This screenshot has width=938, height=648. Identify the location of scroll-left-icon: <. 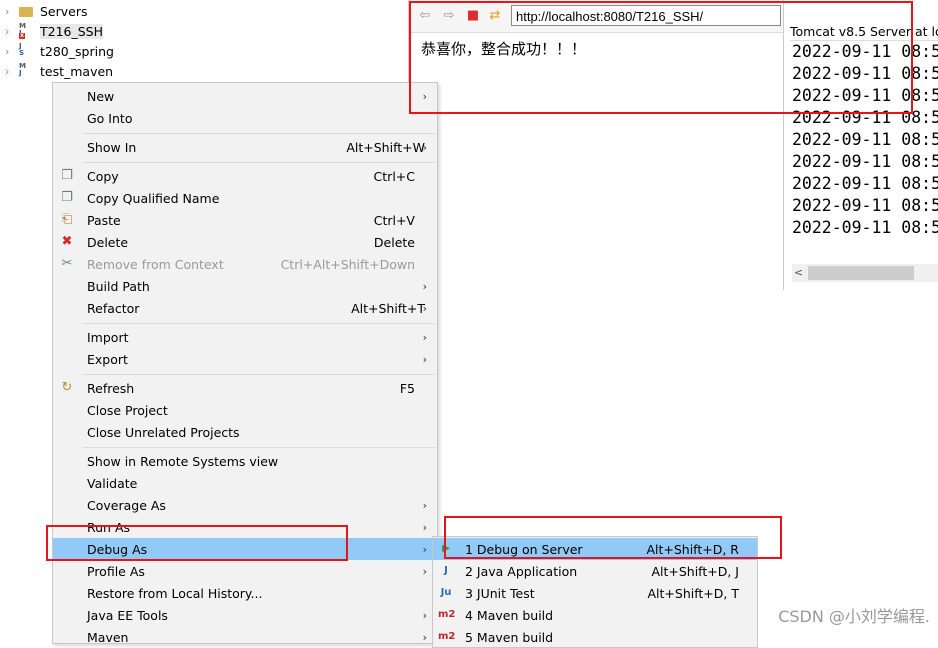
(798, 273).